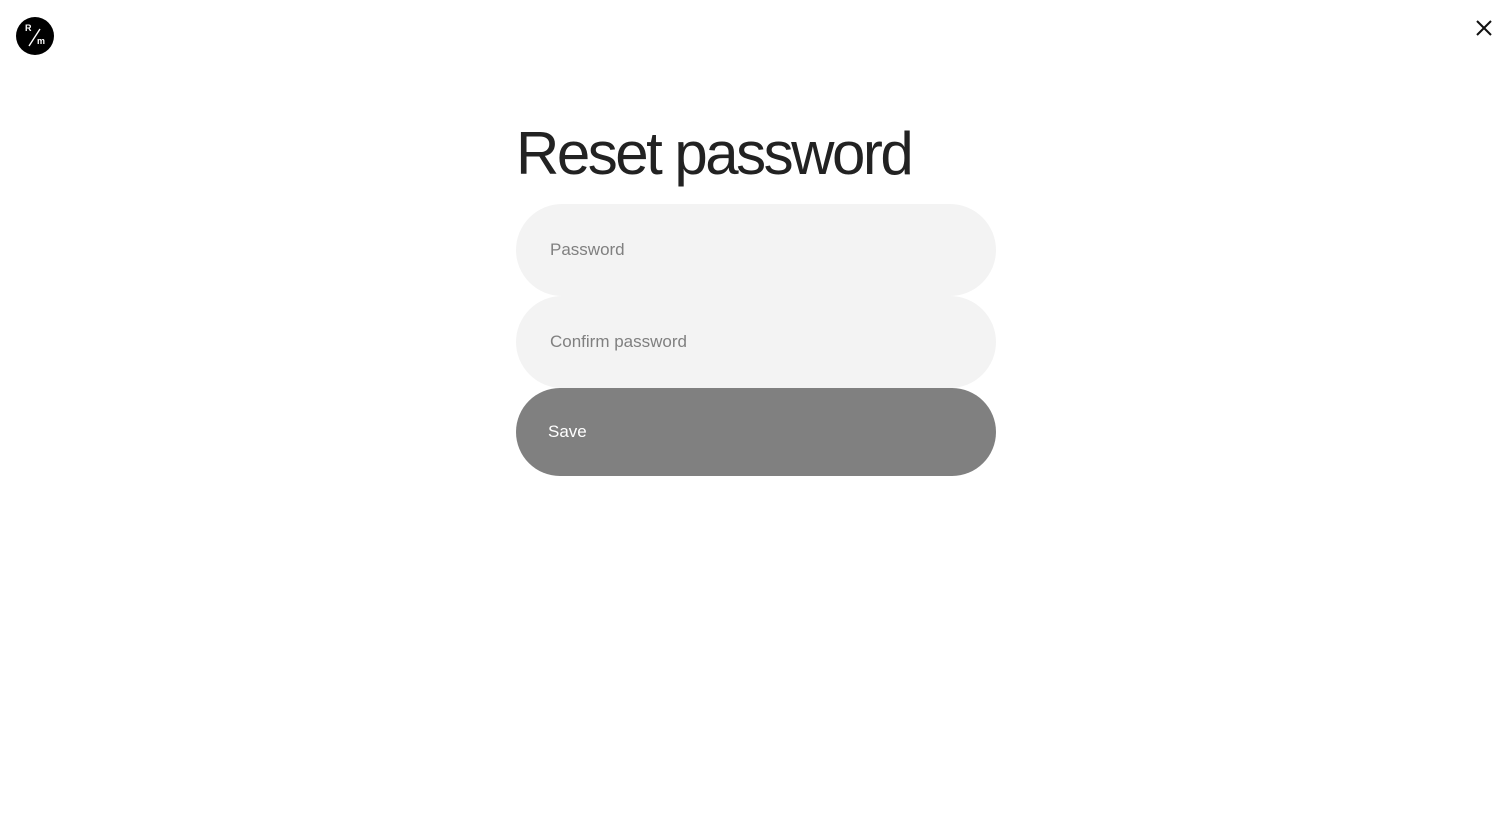  I want to click on logo-letter-m: m, so click(41, 41).